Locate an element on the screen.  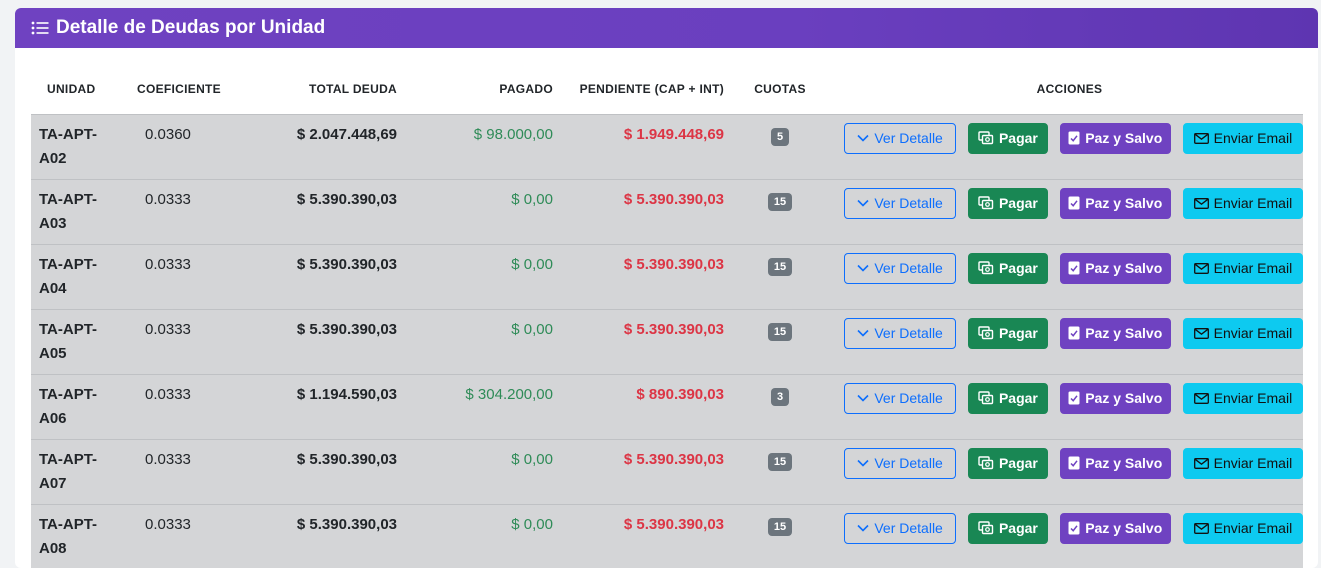
unit-cell: TA-APT- A05 is located at coordinates (81, 341).